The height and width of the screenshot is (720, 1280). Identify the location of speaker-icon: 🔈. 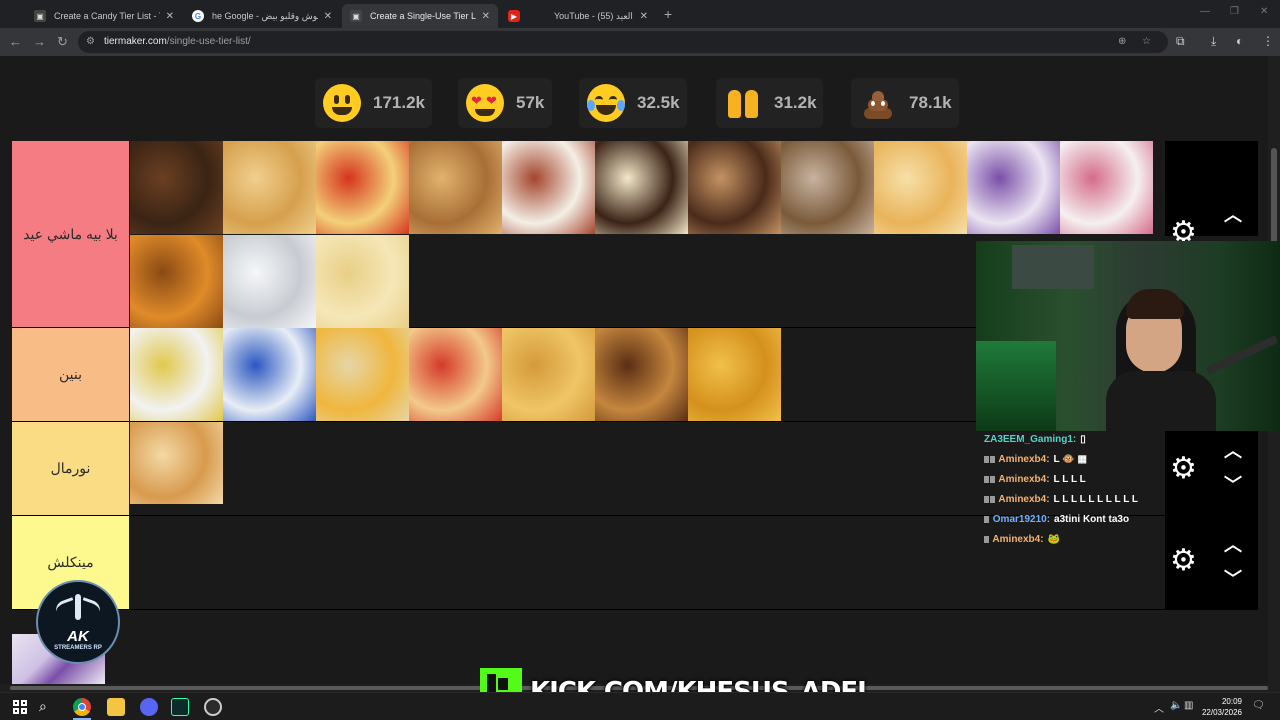
(1176, 705).